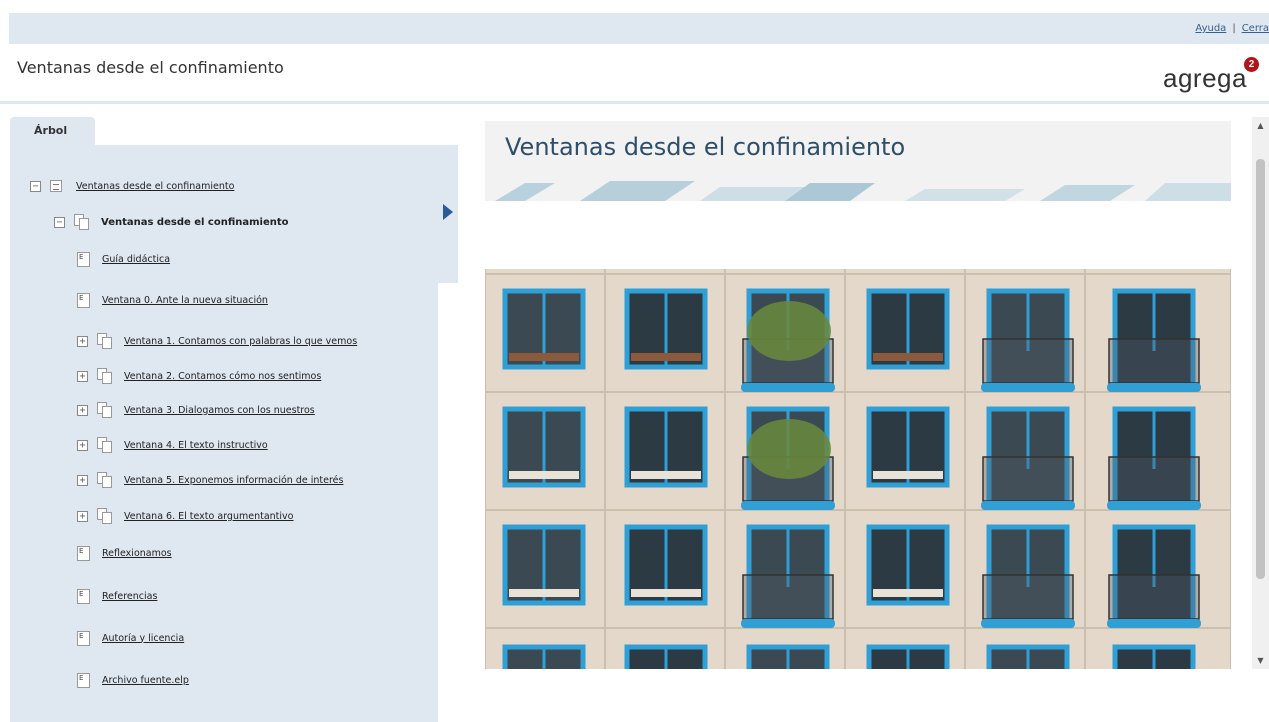  What do you see at coordinates (208, 516) in the screenshot?
I see `tree-item-label: Ventana 6. El texto argumentantivo` at bounding box center [208, 516].